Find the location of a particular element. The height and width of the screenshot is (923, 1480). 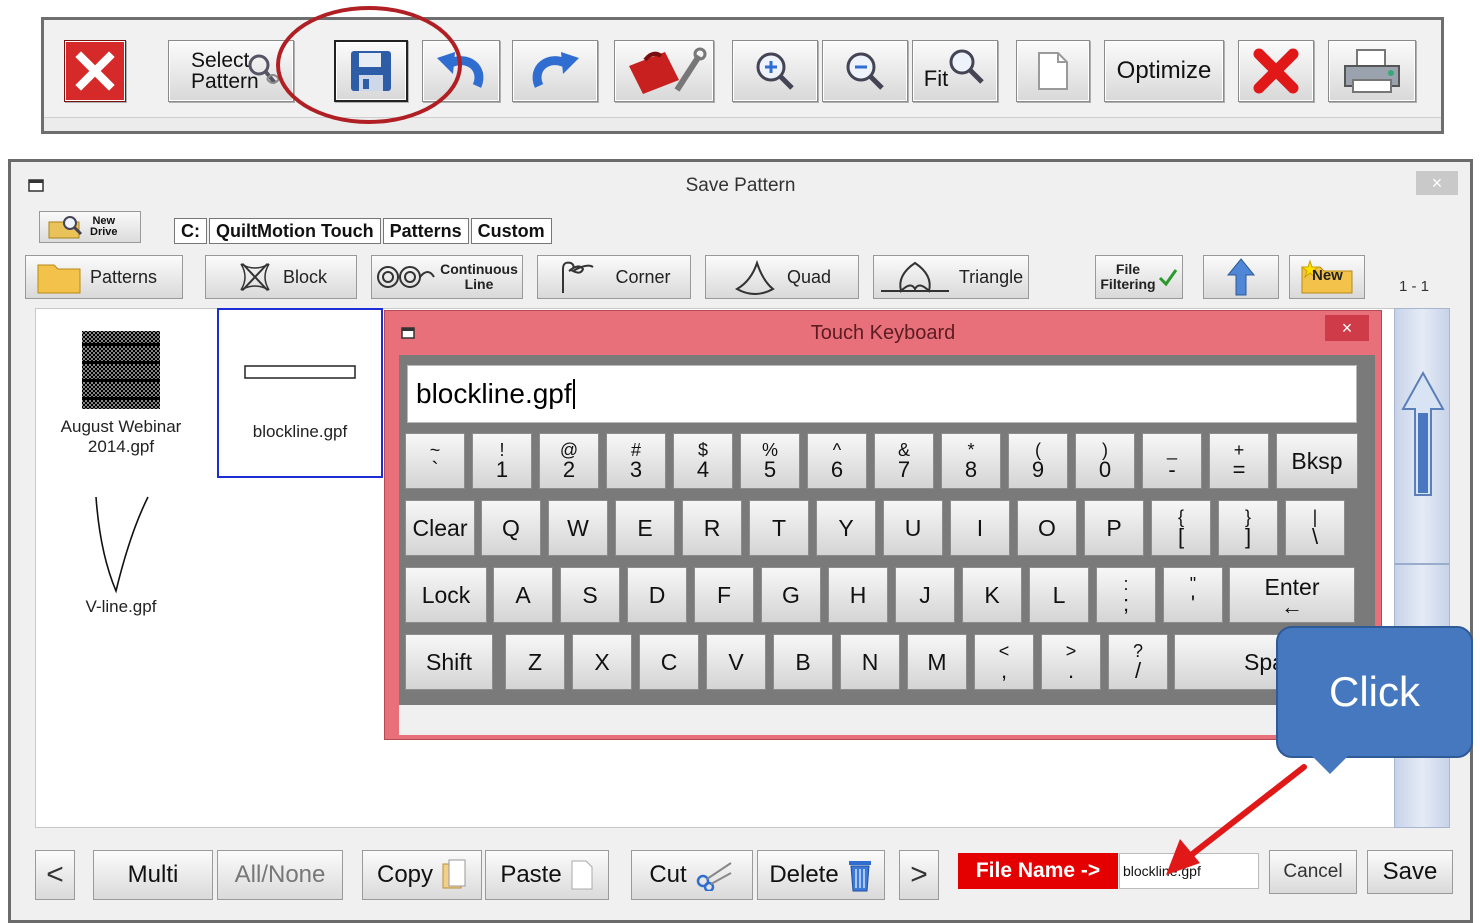

file-filtering-button: File Filtering is located at coordinates (1139, 277).